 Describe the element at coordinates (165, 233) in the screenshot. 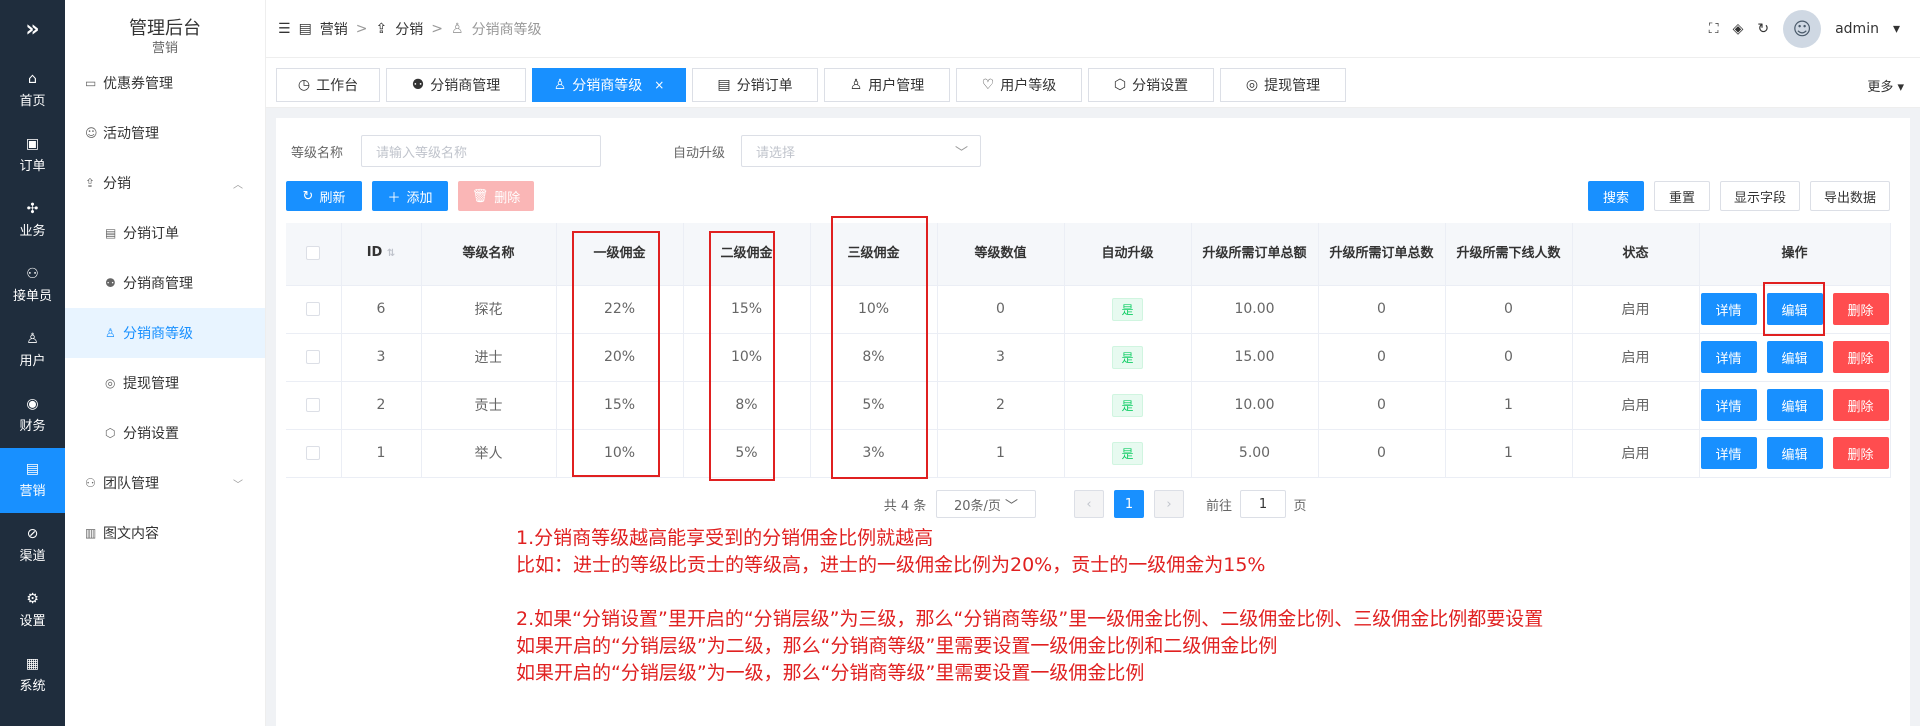

I see `sidebar-item-distribution-orders: ▤ 分销订单` at that location.